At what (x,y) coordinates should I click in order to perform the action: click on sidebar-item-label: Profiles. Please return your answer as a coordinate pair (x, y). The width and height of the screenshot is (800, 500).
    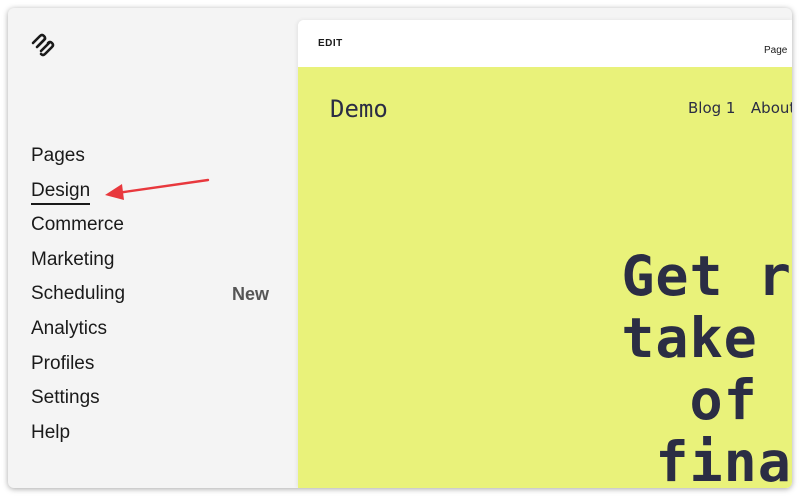
    Looking at the image, I should click on (63, 363).